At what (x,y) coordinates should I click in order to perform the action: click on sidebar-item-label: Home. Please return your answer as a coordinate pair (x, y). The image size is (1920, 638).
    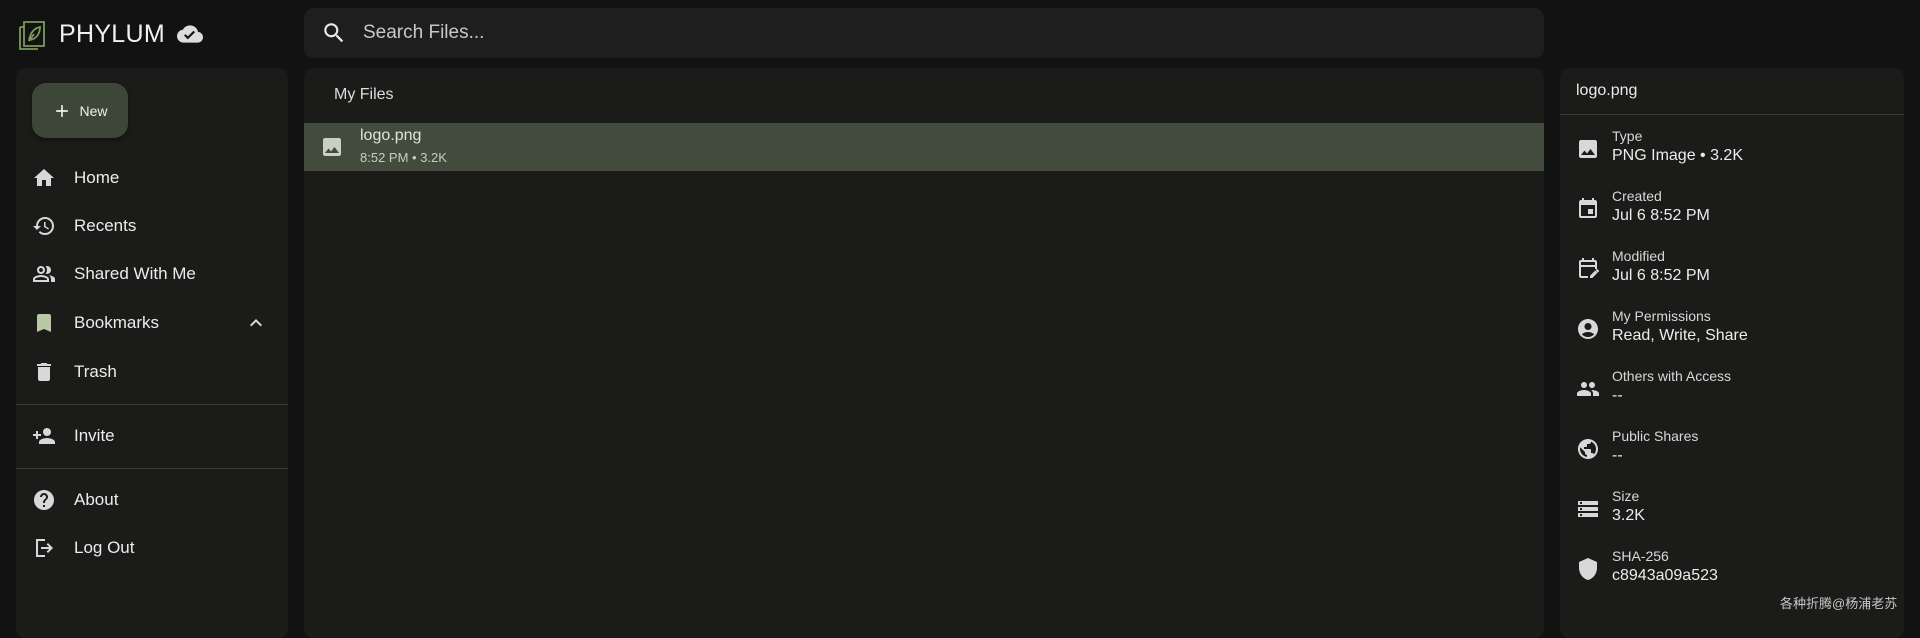
    Looking at the image, I should click on (97, 177).